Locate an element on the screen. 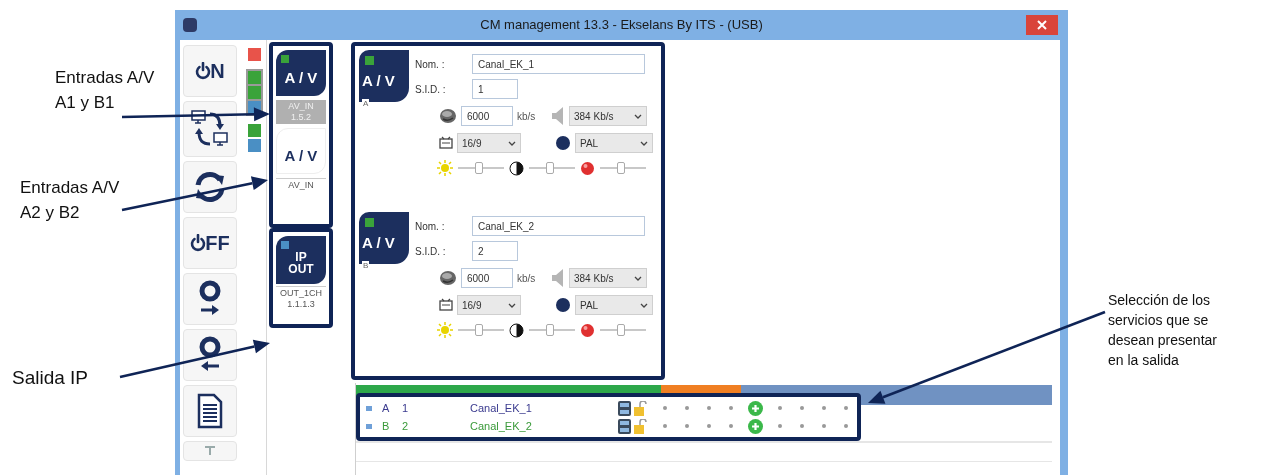 The width and height of the screenshot is (1272, 475). table-cell-text: Canal_EK_1 is located at coordinates (501, 408).